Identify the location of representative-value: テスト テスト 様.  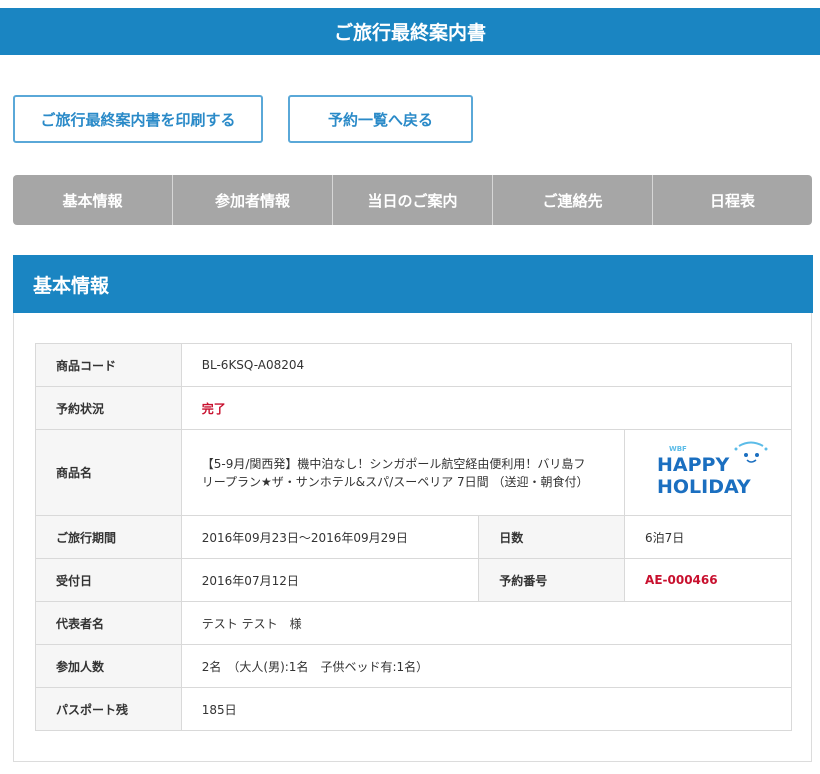
(486, 623).